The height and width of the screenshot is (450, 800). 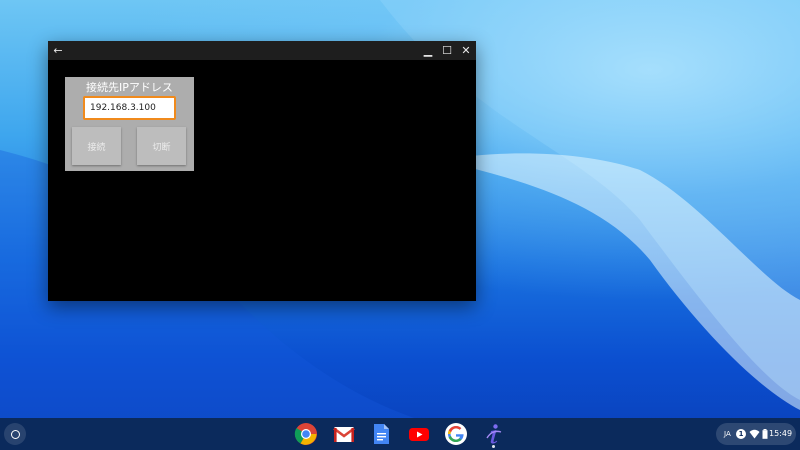 What do you see at coordinates (306, 434) in the screenshot?
I see `chrome-icon` at bounding box center [306, 434].